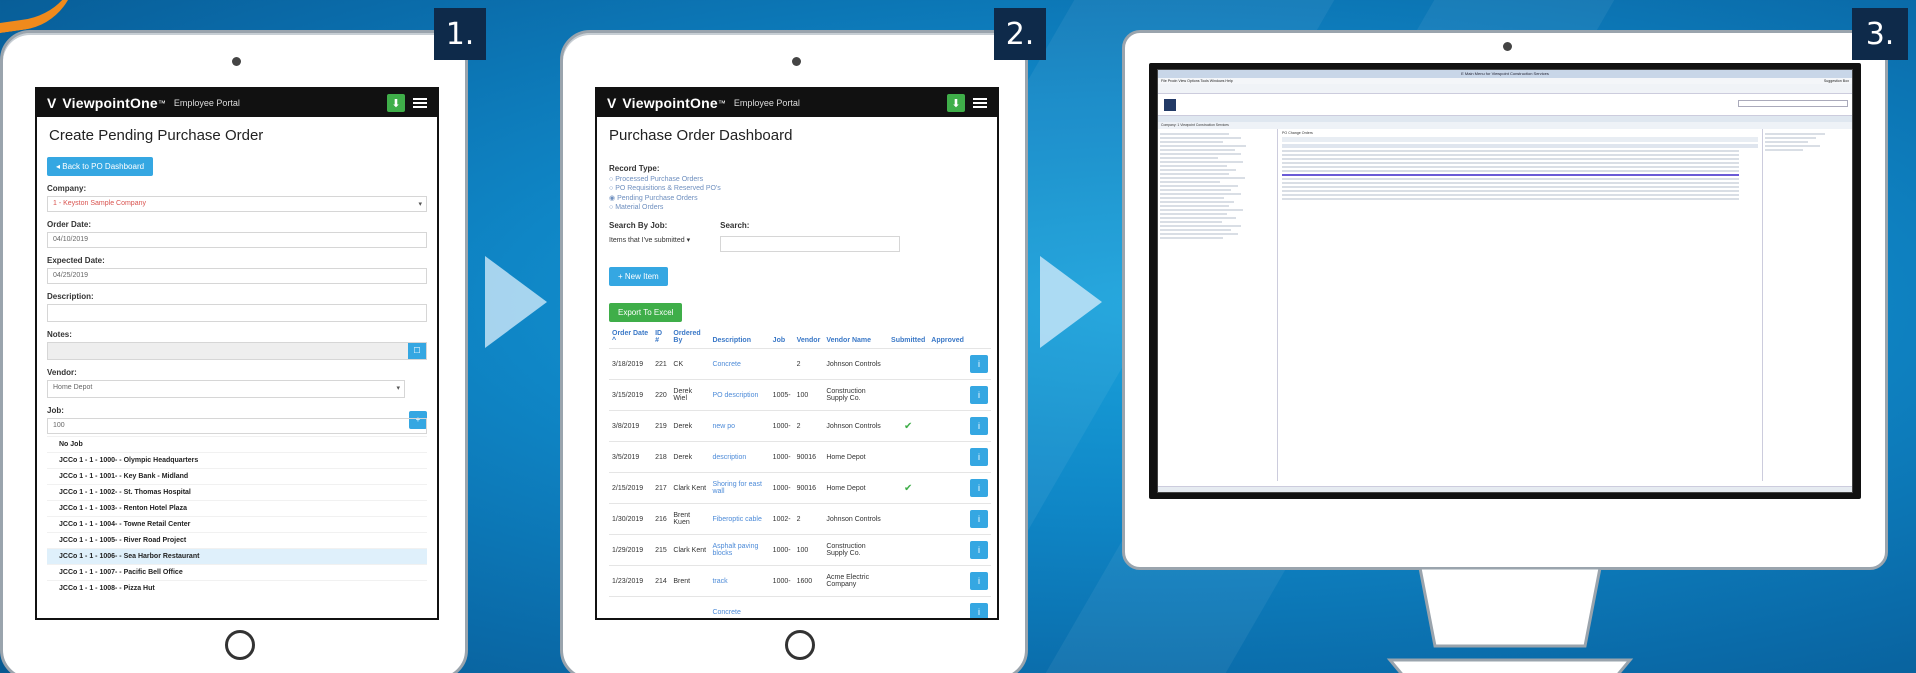  Describe the element at coordinates (630, 337) in the screenshot. I see `column-header: Order Date ^` at that location.